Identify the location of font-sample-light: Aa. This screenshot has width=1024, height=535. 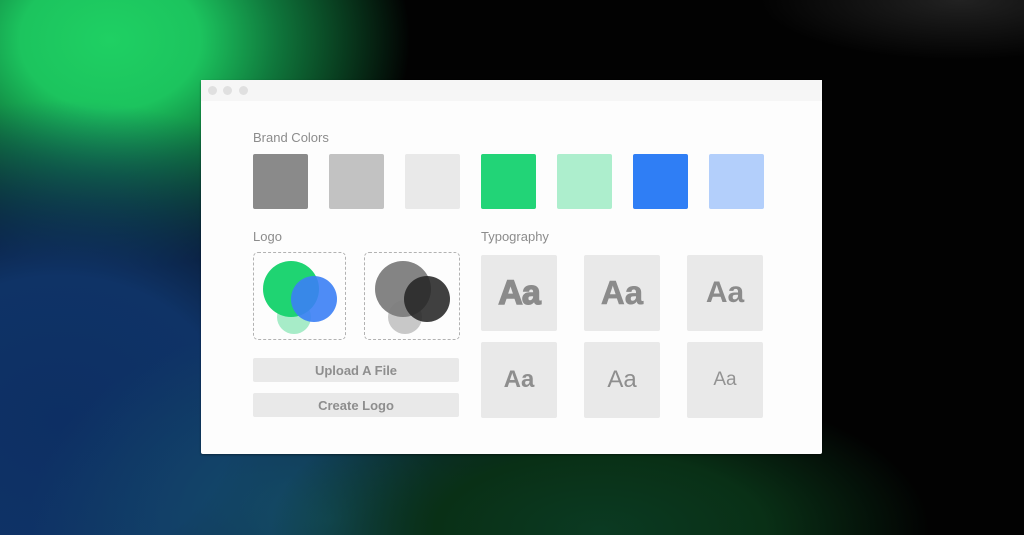
(725, 380).